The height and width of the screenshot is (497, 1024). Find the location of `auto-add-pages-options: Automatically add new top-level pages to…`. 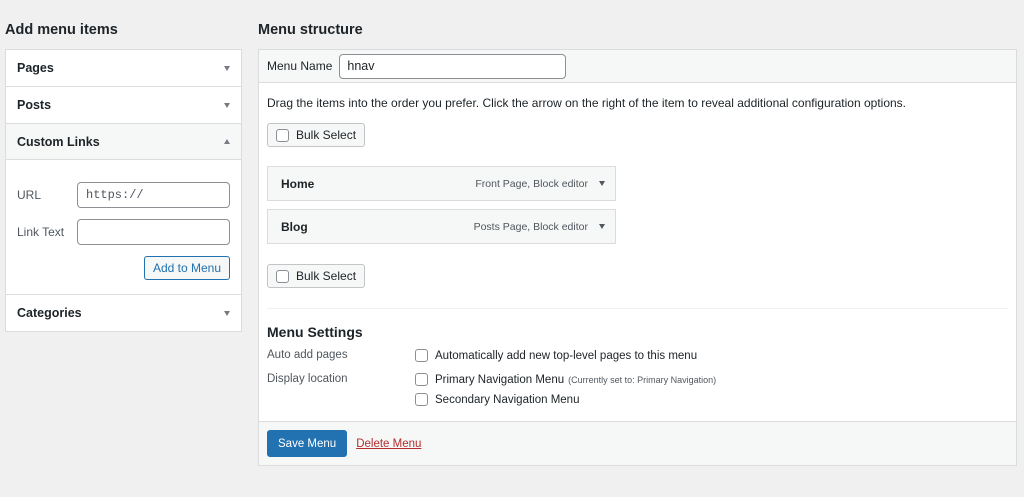

auto-add-pages-options: Automatically add new top-level pages to… is located at coordinates (556, 359).